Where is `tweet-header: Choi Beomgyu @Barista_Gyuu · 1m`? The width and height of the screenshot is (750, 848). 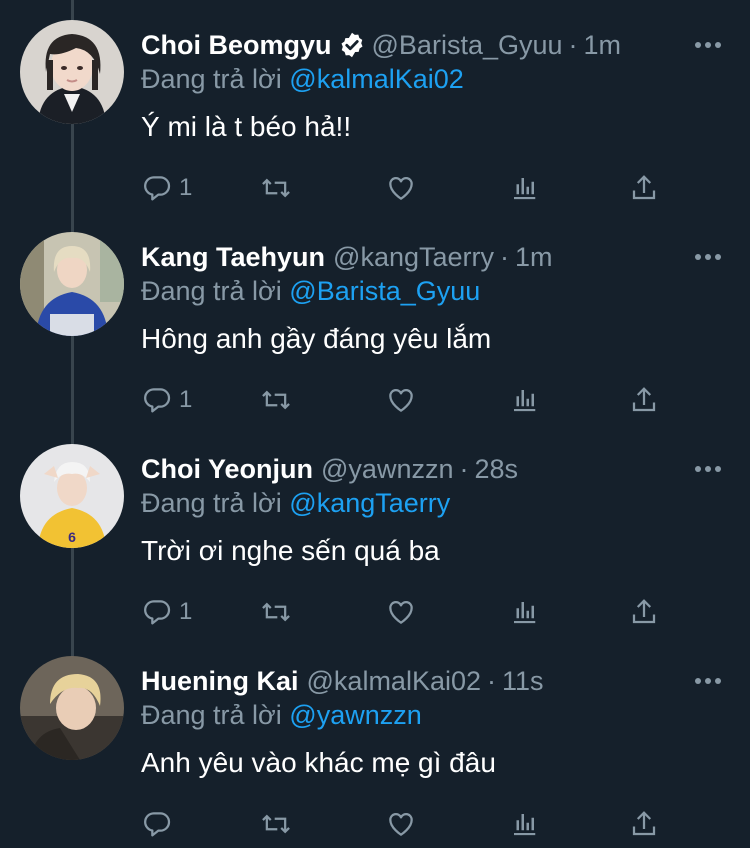 tweet-header: Choi Beomgyu @Barista_Gyuu · 1m is located at coordinates (431, 45).